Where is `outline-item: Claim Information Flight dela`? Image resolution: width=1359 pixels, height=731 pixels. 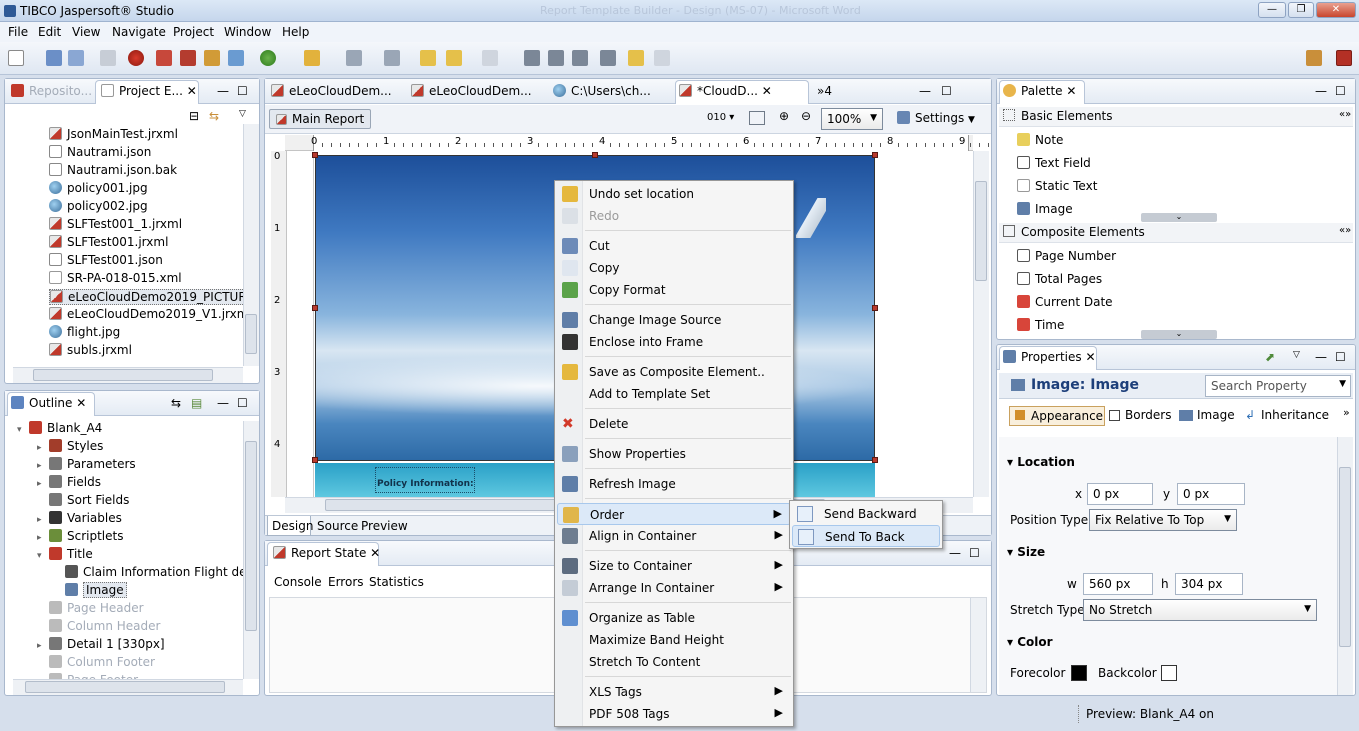 outline-item: Claim Information Flight dela is located at coordinates (155, 572).